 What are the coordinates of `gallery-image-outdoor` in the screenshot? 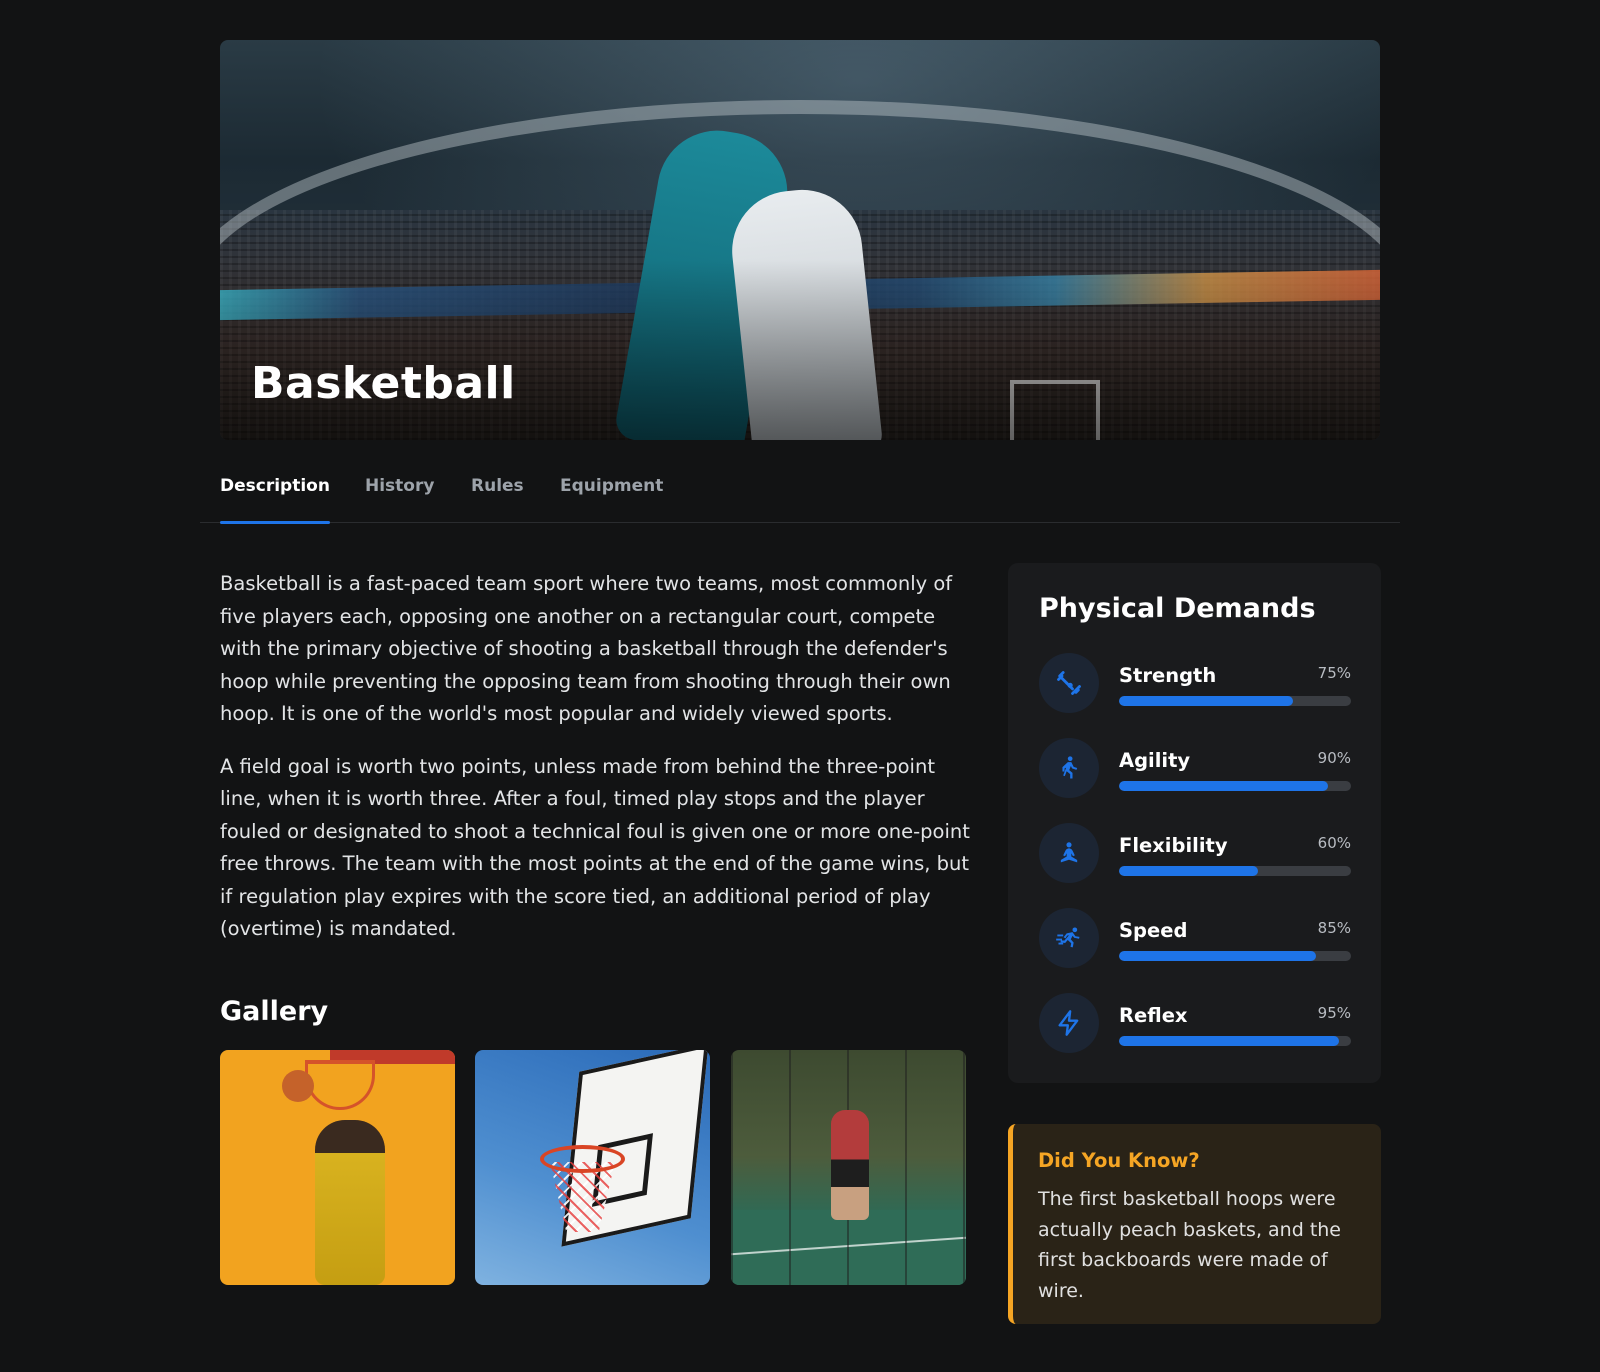 It's located at (848, 1167).